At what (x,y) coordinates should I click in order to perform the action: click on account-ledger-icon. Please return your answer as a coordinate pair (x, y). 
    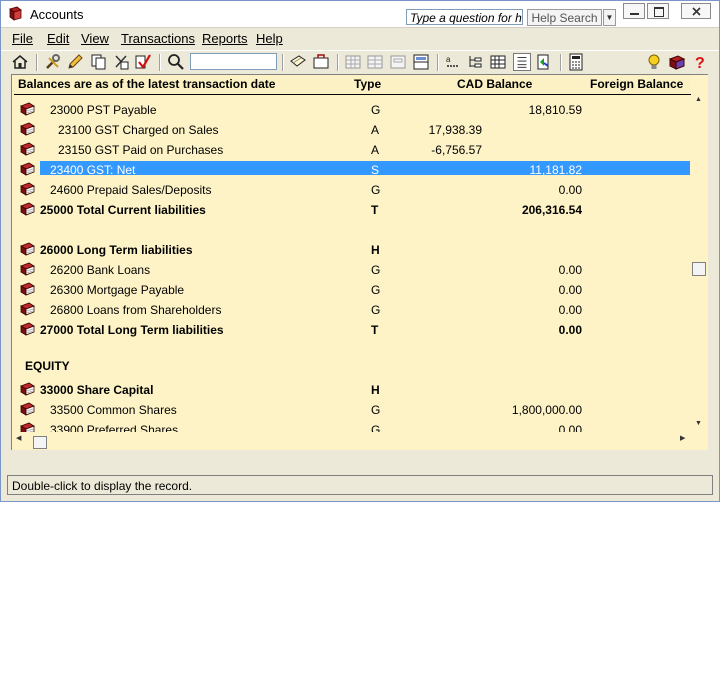
    Looking at the image, I should click on (321, 62).